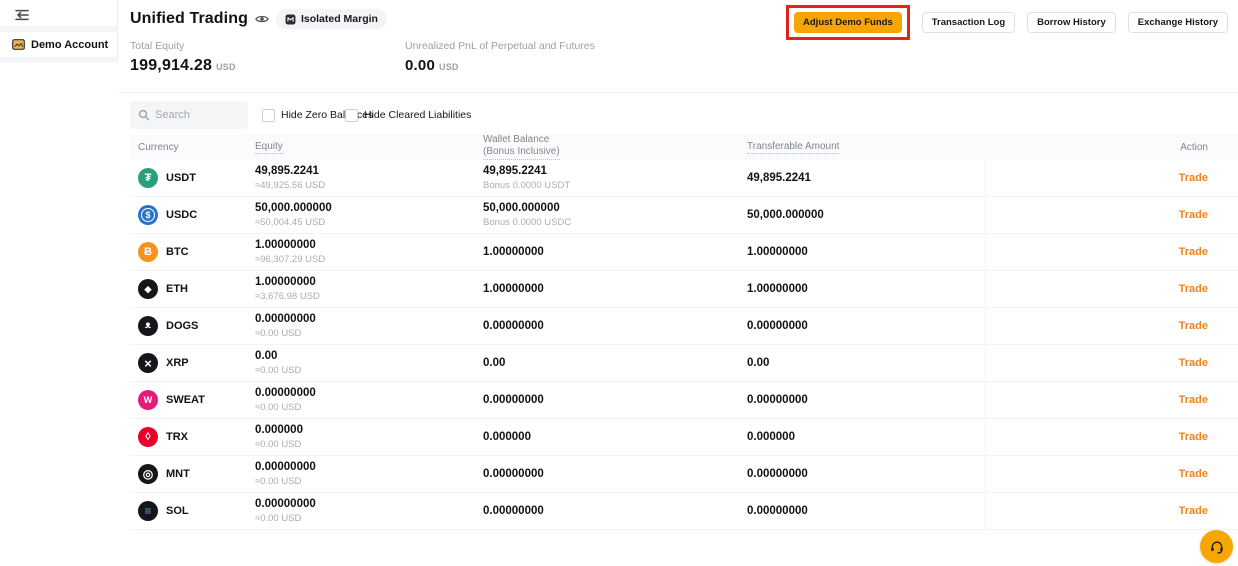 Image resolution: width=1238 pixels, height=566 pixels. What do you see at coordinates (163, 511) in the screenshot?
I see `currency-cell: ≡ SOL` at bounding box center [163, 511].